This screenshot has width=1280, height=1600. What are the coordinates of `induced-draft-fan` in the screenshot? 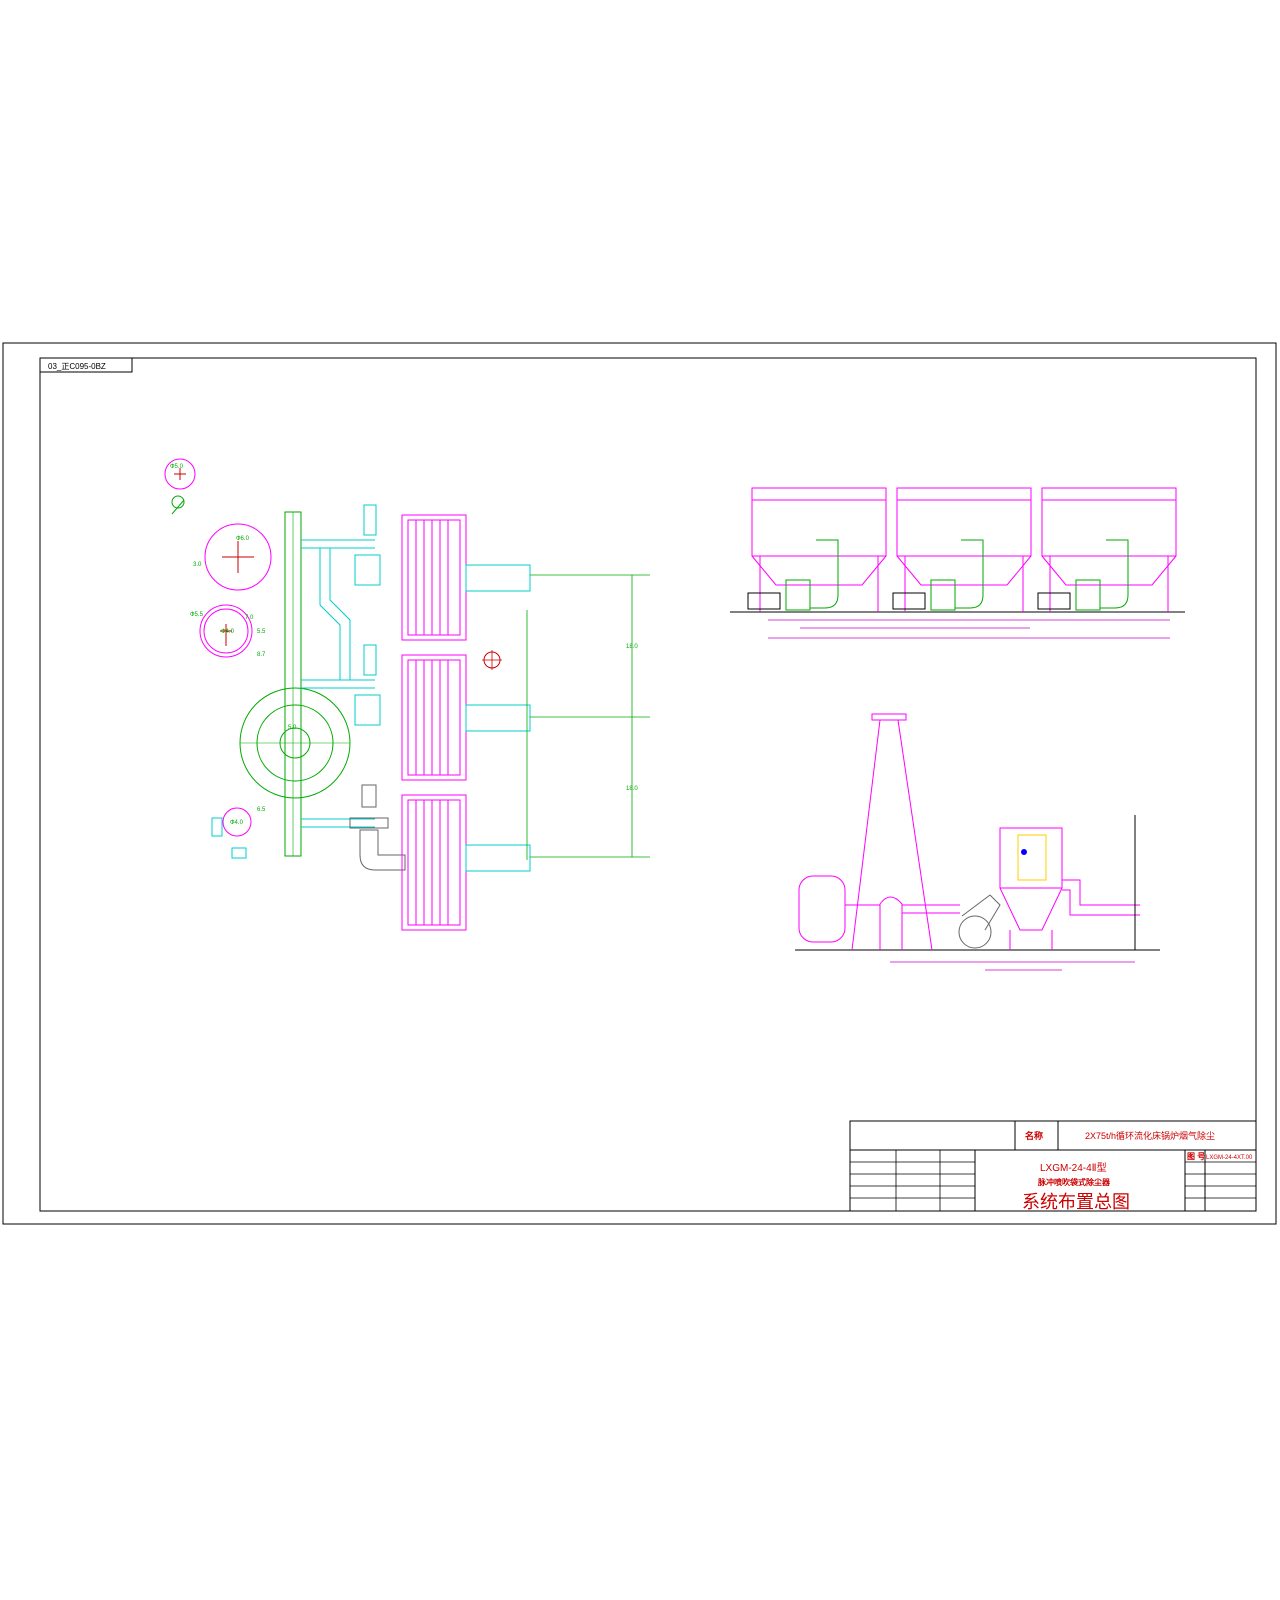 It's located at (979, 921).